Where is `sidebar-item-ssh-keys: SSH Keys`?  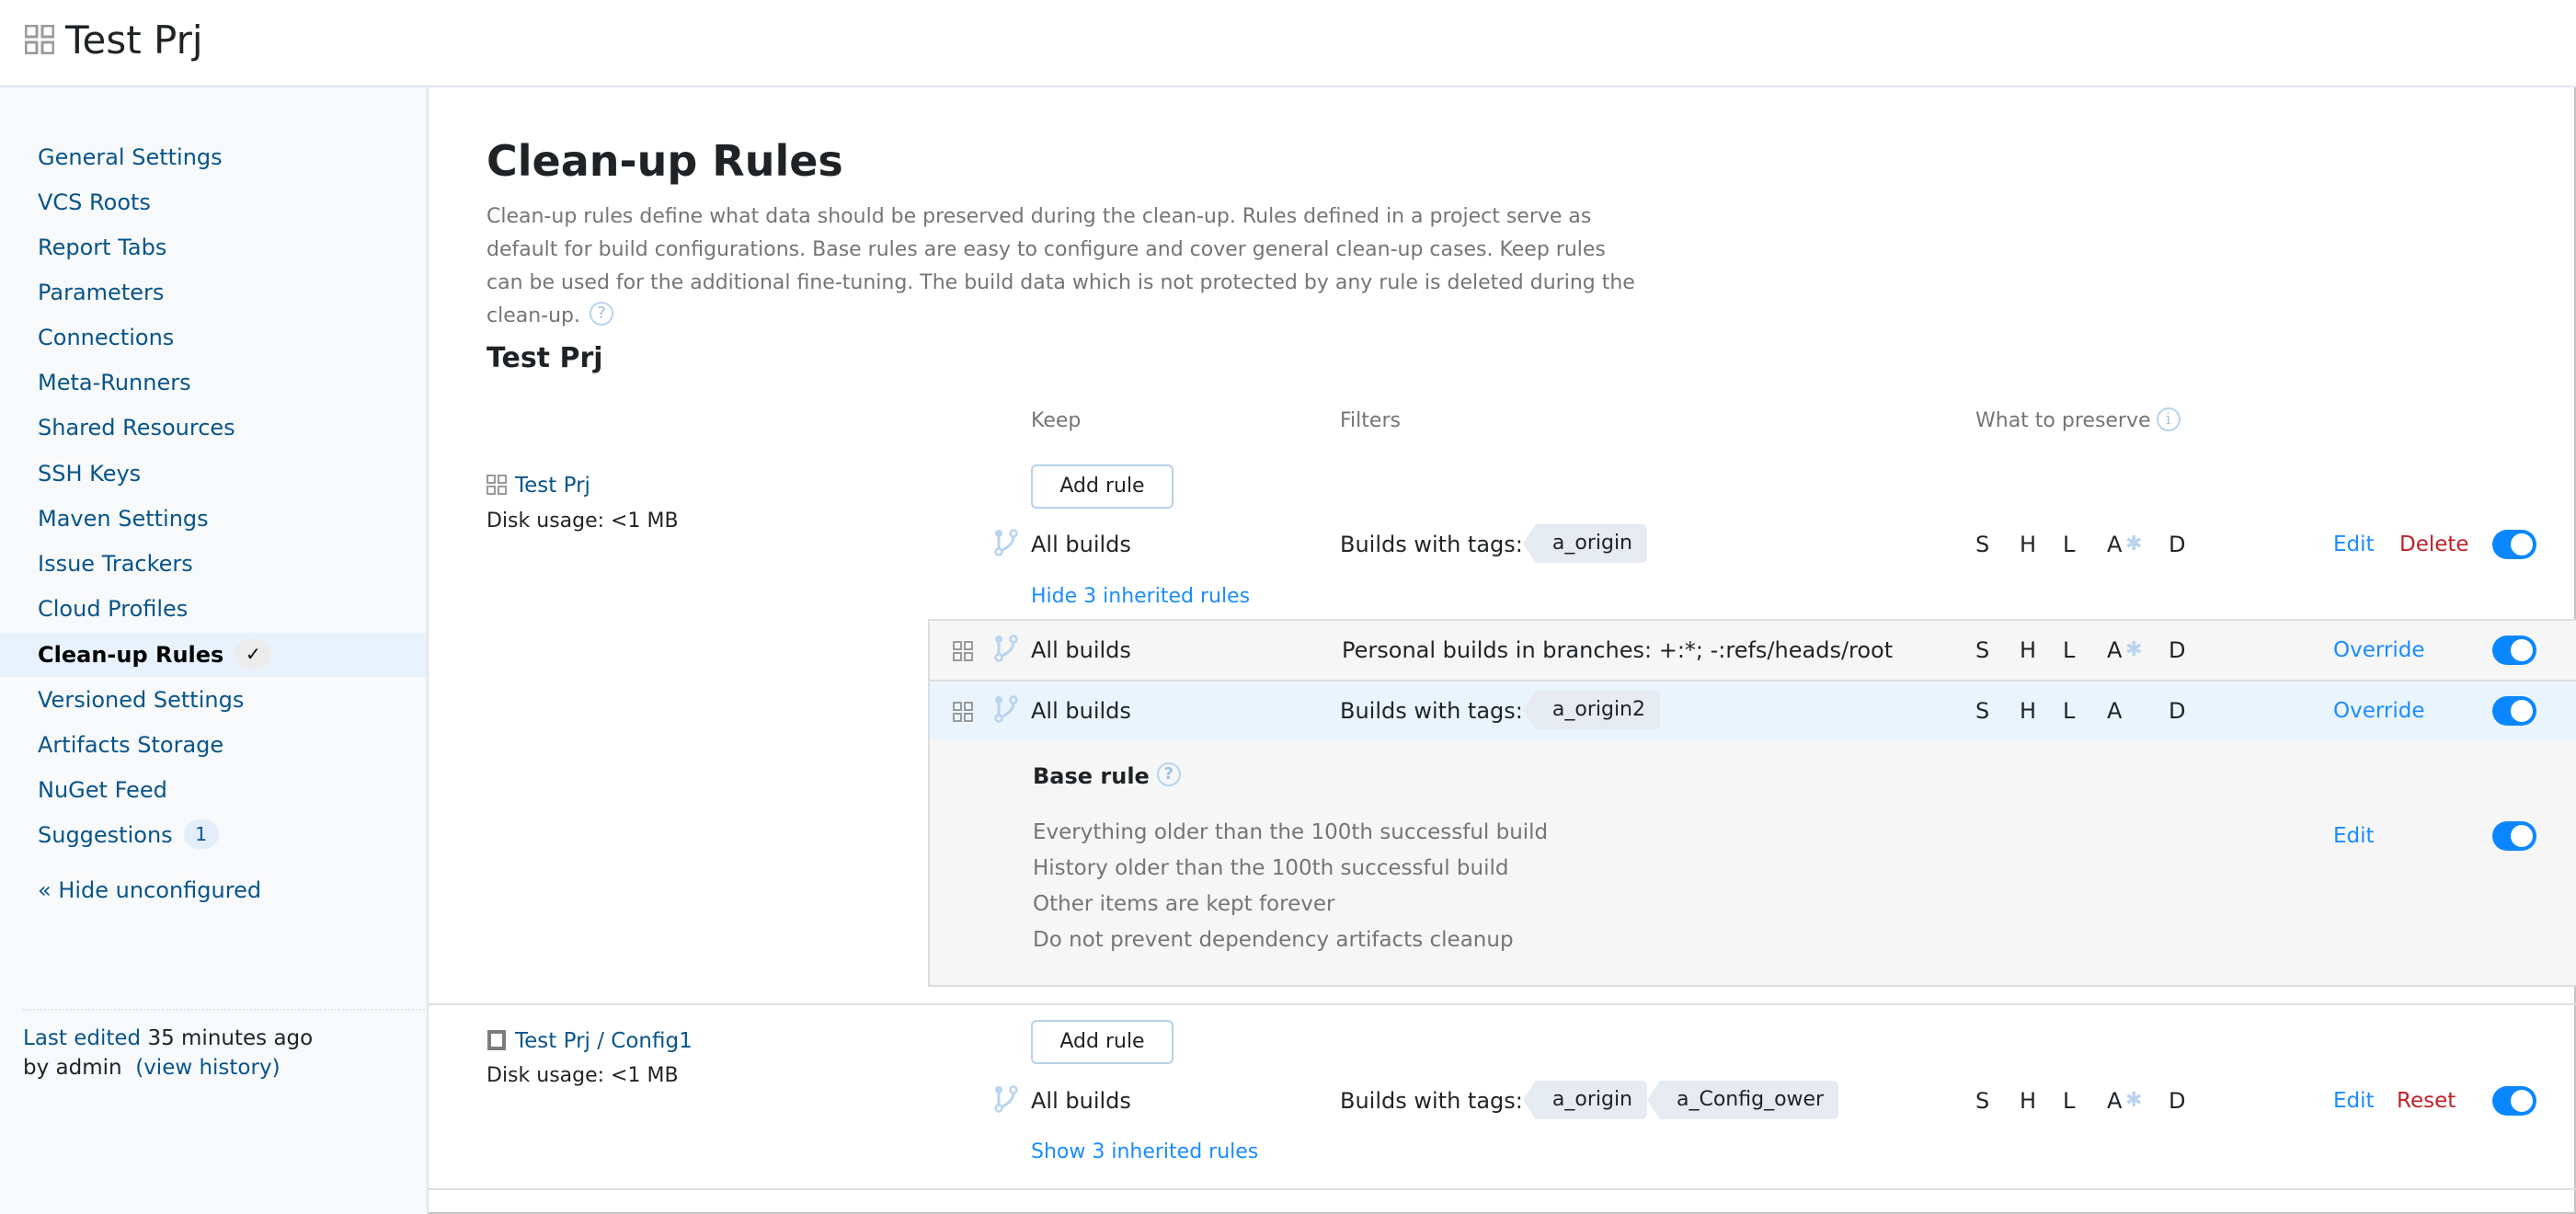 sidebar-item-ssh-keys: SSH Keys is located at coordinates (214, 474).